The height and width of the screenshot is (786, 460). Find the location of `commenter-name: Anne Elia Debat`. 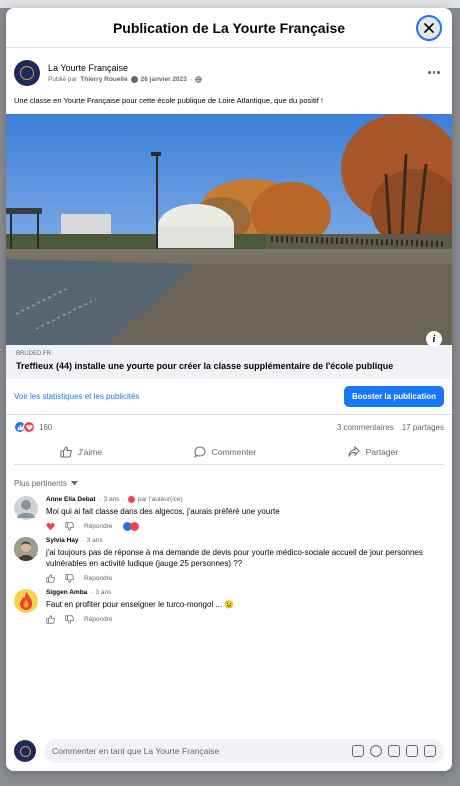

commenter-name: Anne Elia Debat is located at coordinates (70, 499).